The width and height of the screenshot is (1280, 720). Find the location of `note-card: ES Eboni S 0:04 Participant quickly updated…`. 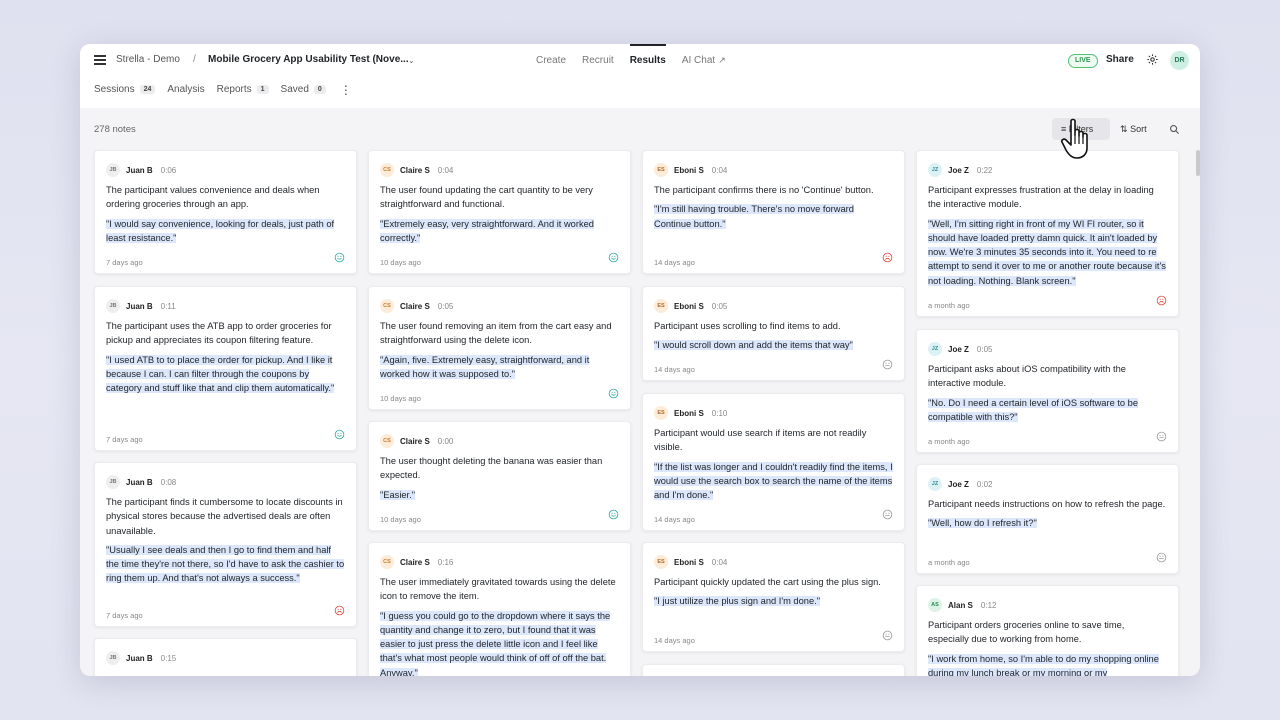

note-card: ES Eboni S 0:04 Participant quickly updated… is located at coordinates (773, 597).